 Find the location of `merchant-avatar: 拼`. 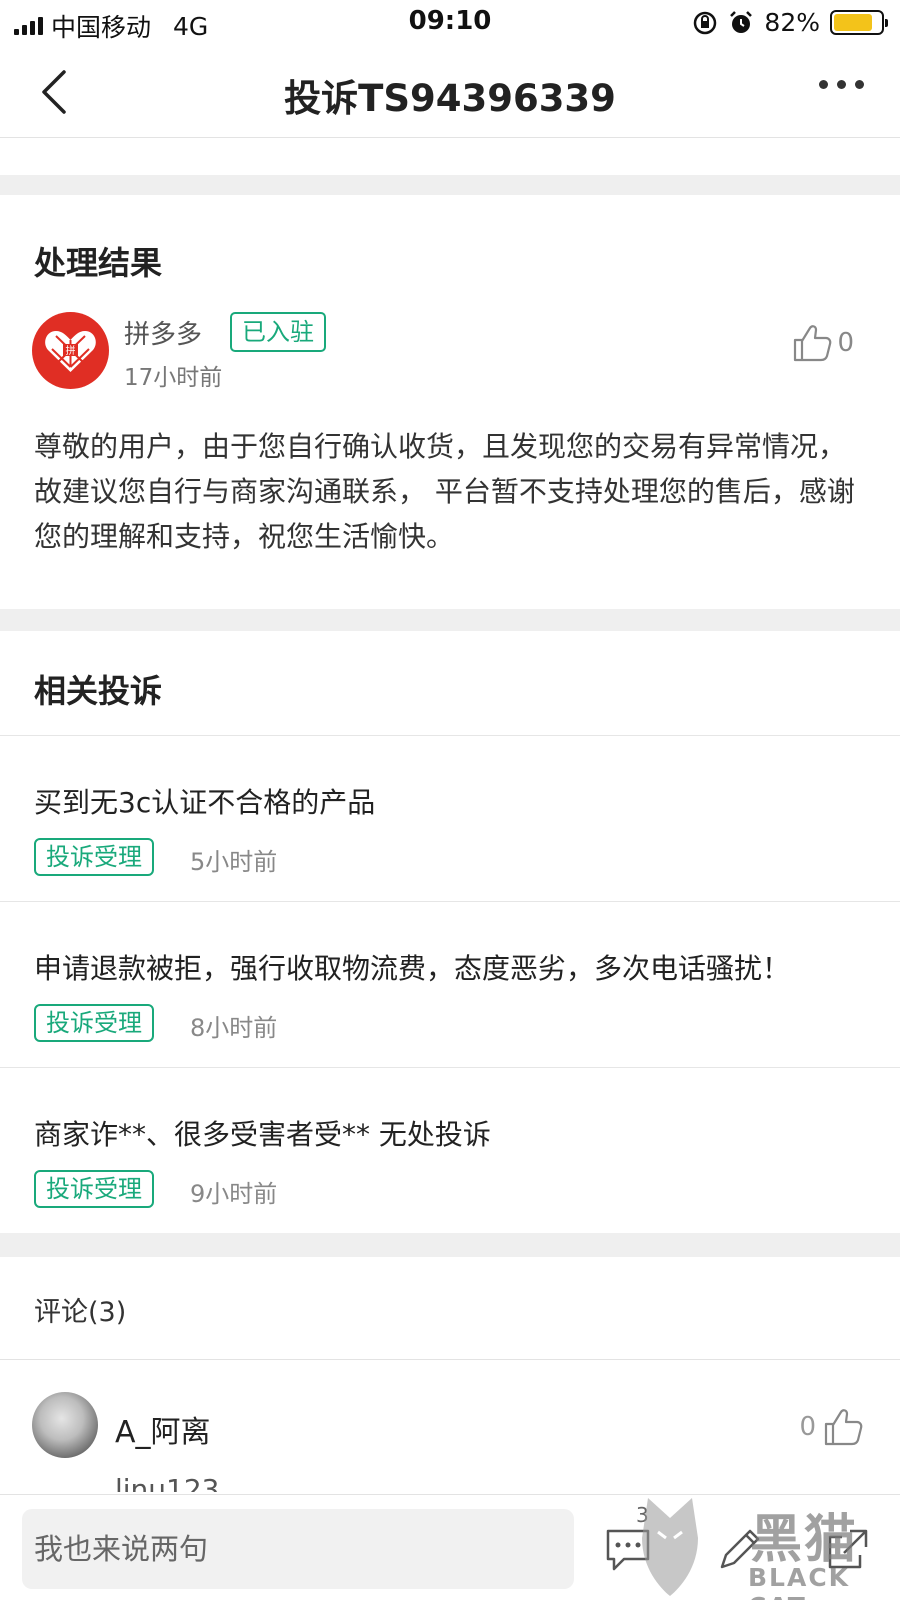

merchant-avatar: 拼 is located at coordinates (70, 350).